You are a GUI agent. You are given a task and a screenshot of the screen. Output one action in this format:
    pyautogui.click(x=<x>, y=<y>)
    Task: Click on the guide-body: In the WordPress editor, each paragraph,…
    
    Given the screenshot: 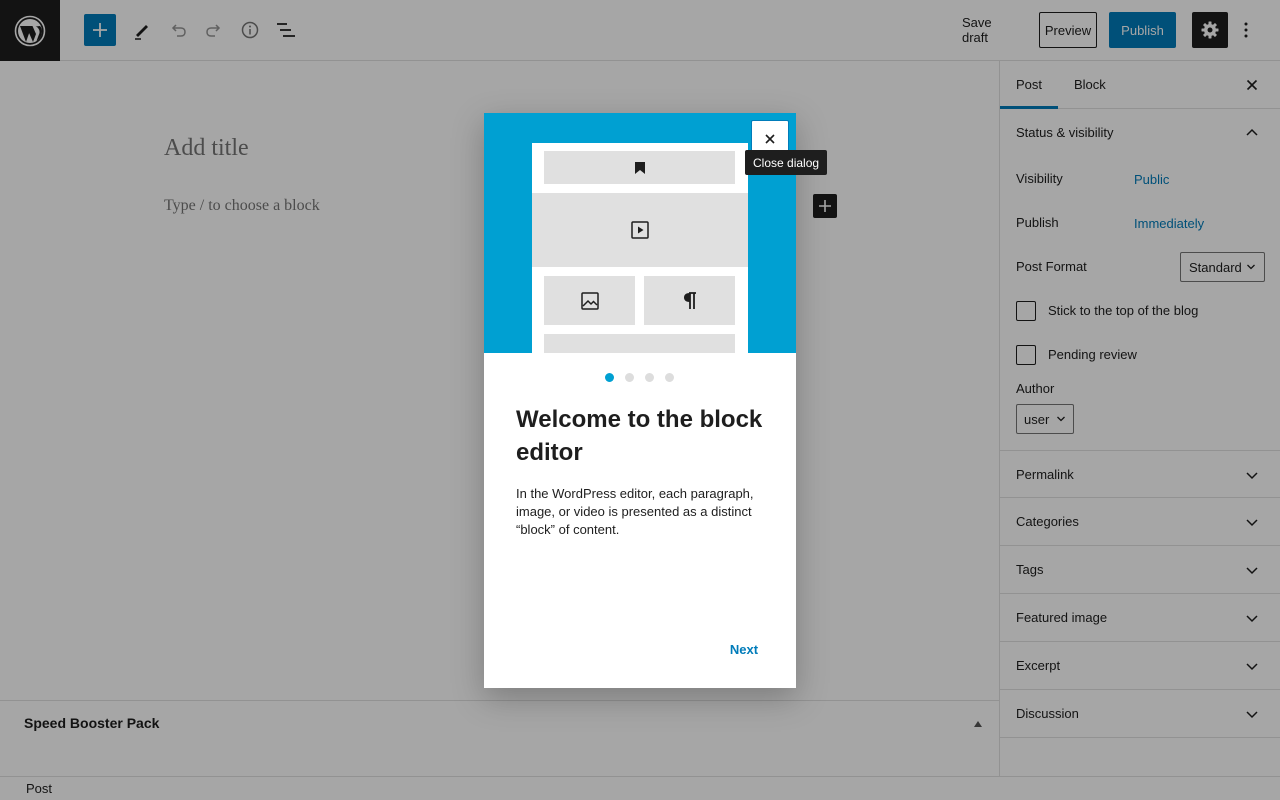 What is the action you would take?
    pyautogui.click(x=635, y=511)
    